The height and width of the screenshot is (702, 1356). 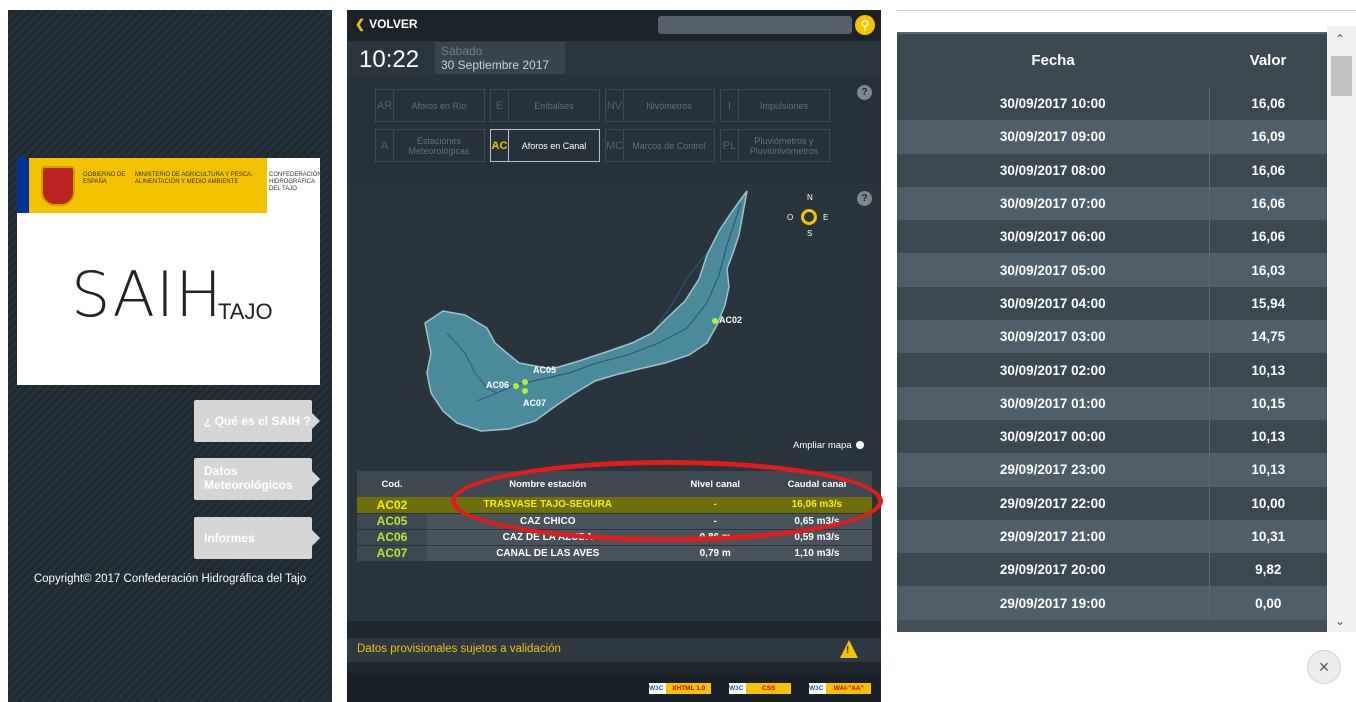 I want to click on table-row: 30/09/2017 03:00 14,75, so click(x=1112, y=337).